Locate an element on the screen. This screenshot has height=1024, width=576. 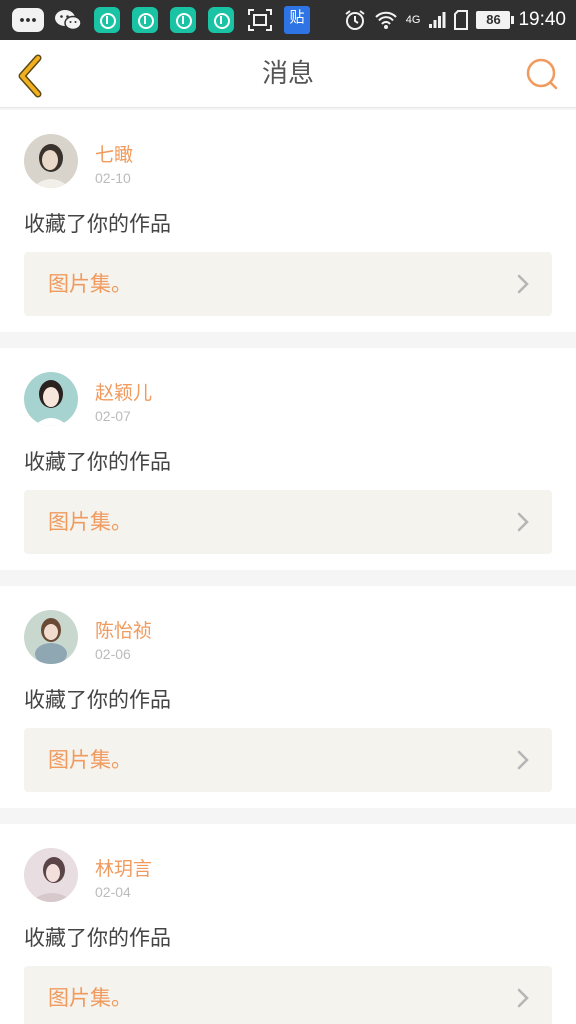
page-title: 消息 is located at coordinates (287, 74).